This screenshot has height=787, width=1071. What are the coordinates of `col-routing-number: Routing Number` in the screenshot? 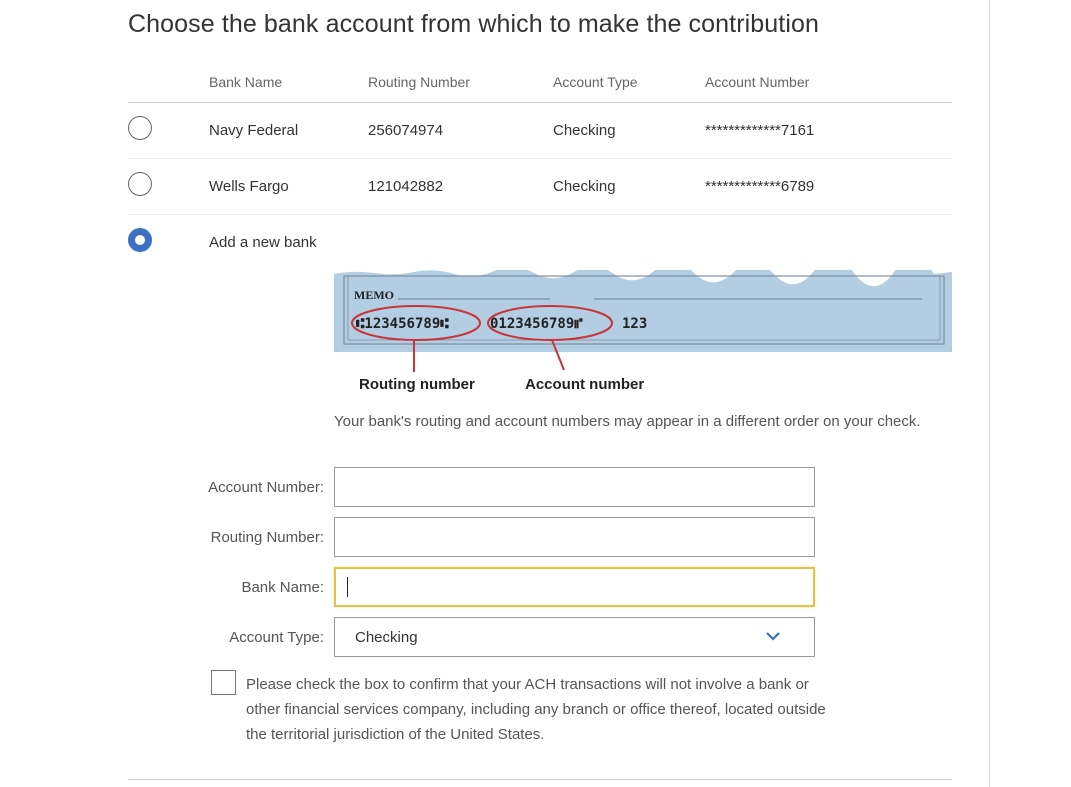 It's located at (419, 82).